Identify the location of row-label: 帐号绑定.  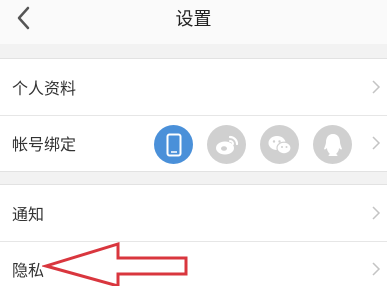
(44, 144).